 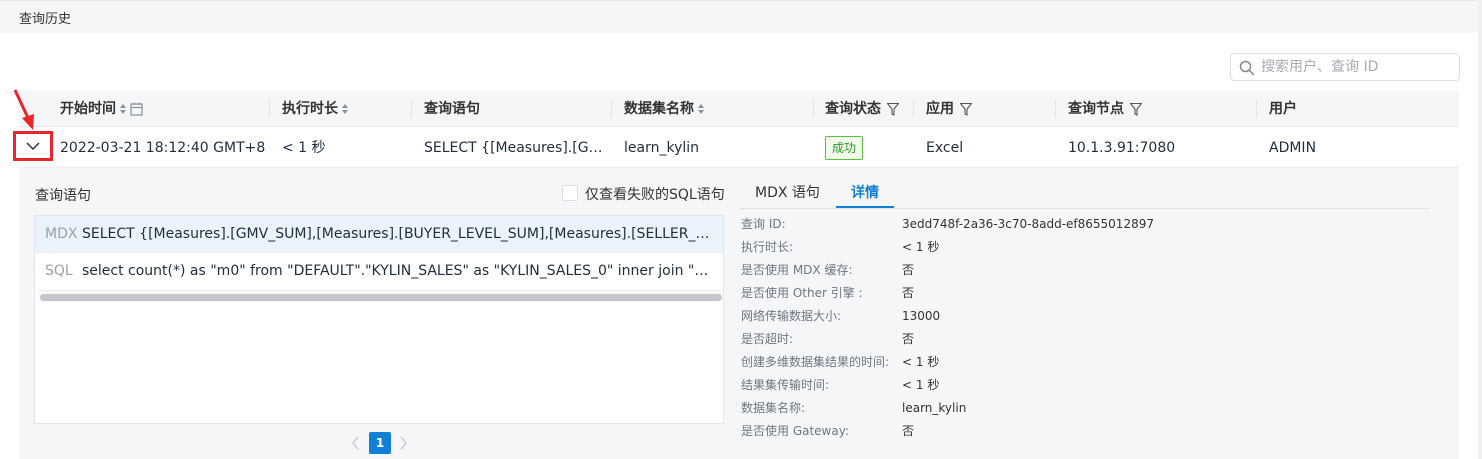 What do you see at coordinates (802, 293) in the screenshot?
I see `detail-key: 是否使用 Other 引擎 :` at bounding box center [802, 293].